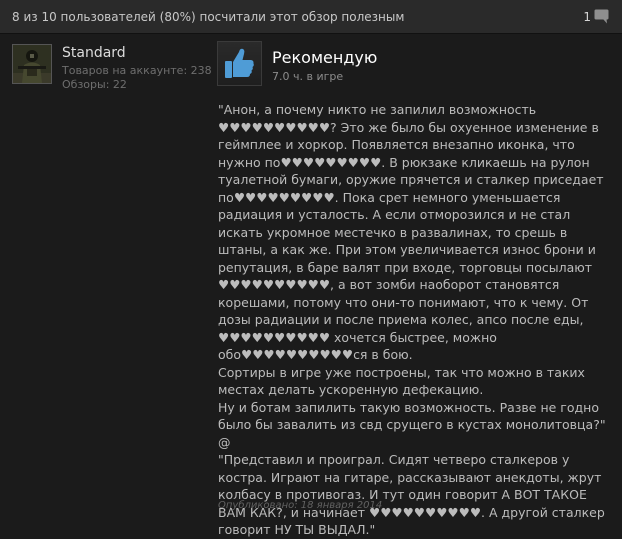 The height and width of the screenshot is (539, 622). I want to click on games-owned: Товаров на аккаунте: 238, so click(137, 70).